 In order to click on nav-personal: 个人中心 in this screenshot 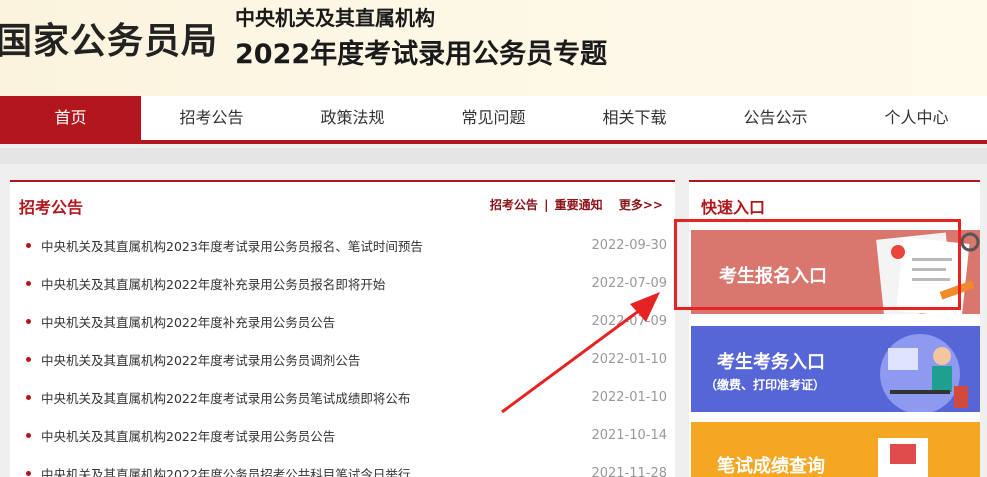, I will do `click(916, 118)`.